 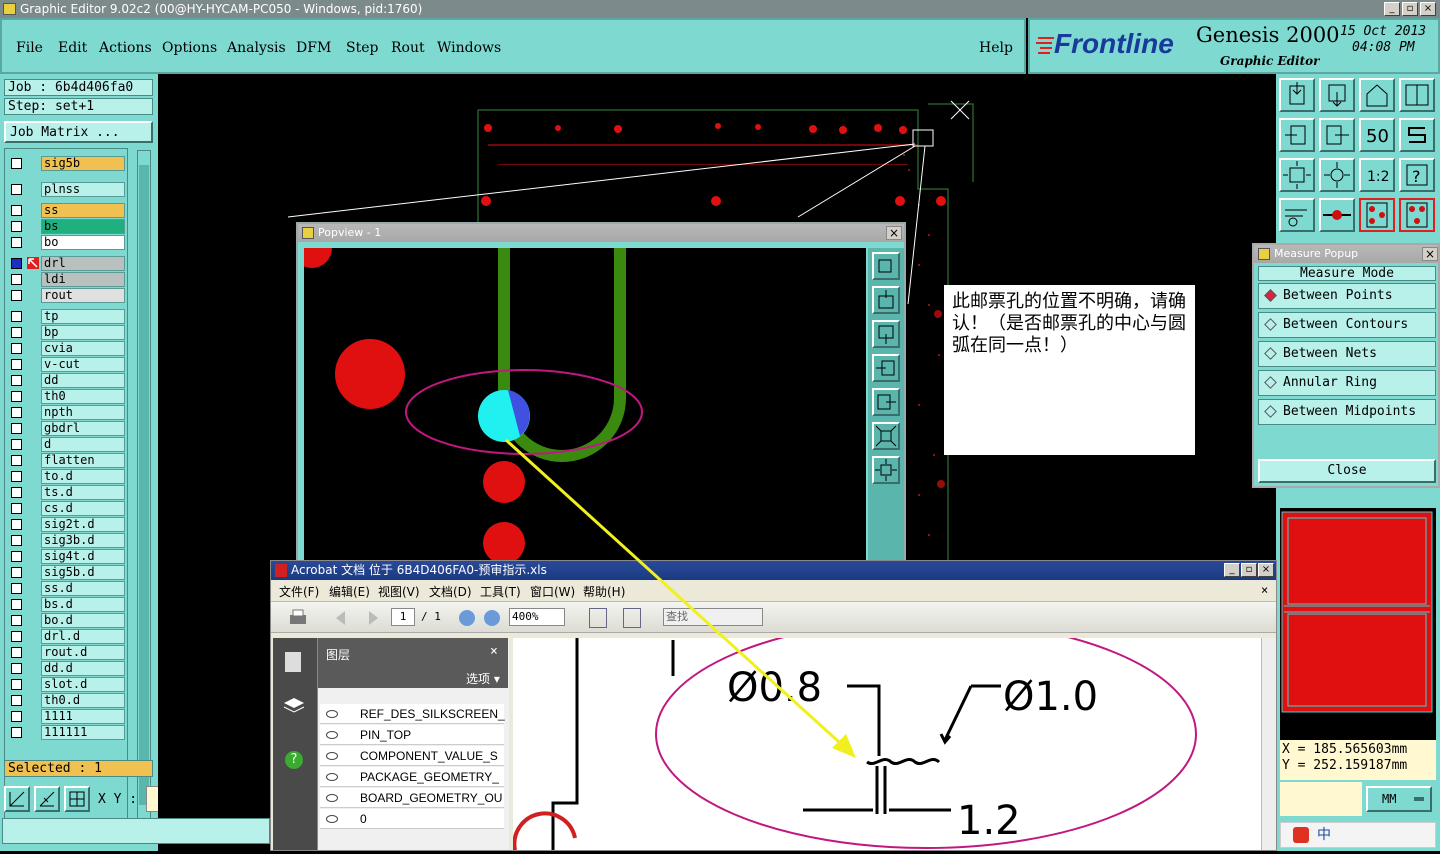 What do you see at coordinates (1297, 215) in the screenshot?
I see `toolbar-palette-icon` at bounding box center [1297, 215].